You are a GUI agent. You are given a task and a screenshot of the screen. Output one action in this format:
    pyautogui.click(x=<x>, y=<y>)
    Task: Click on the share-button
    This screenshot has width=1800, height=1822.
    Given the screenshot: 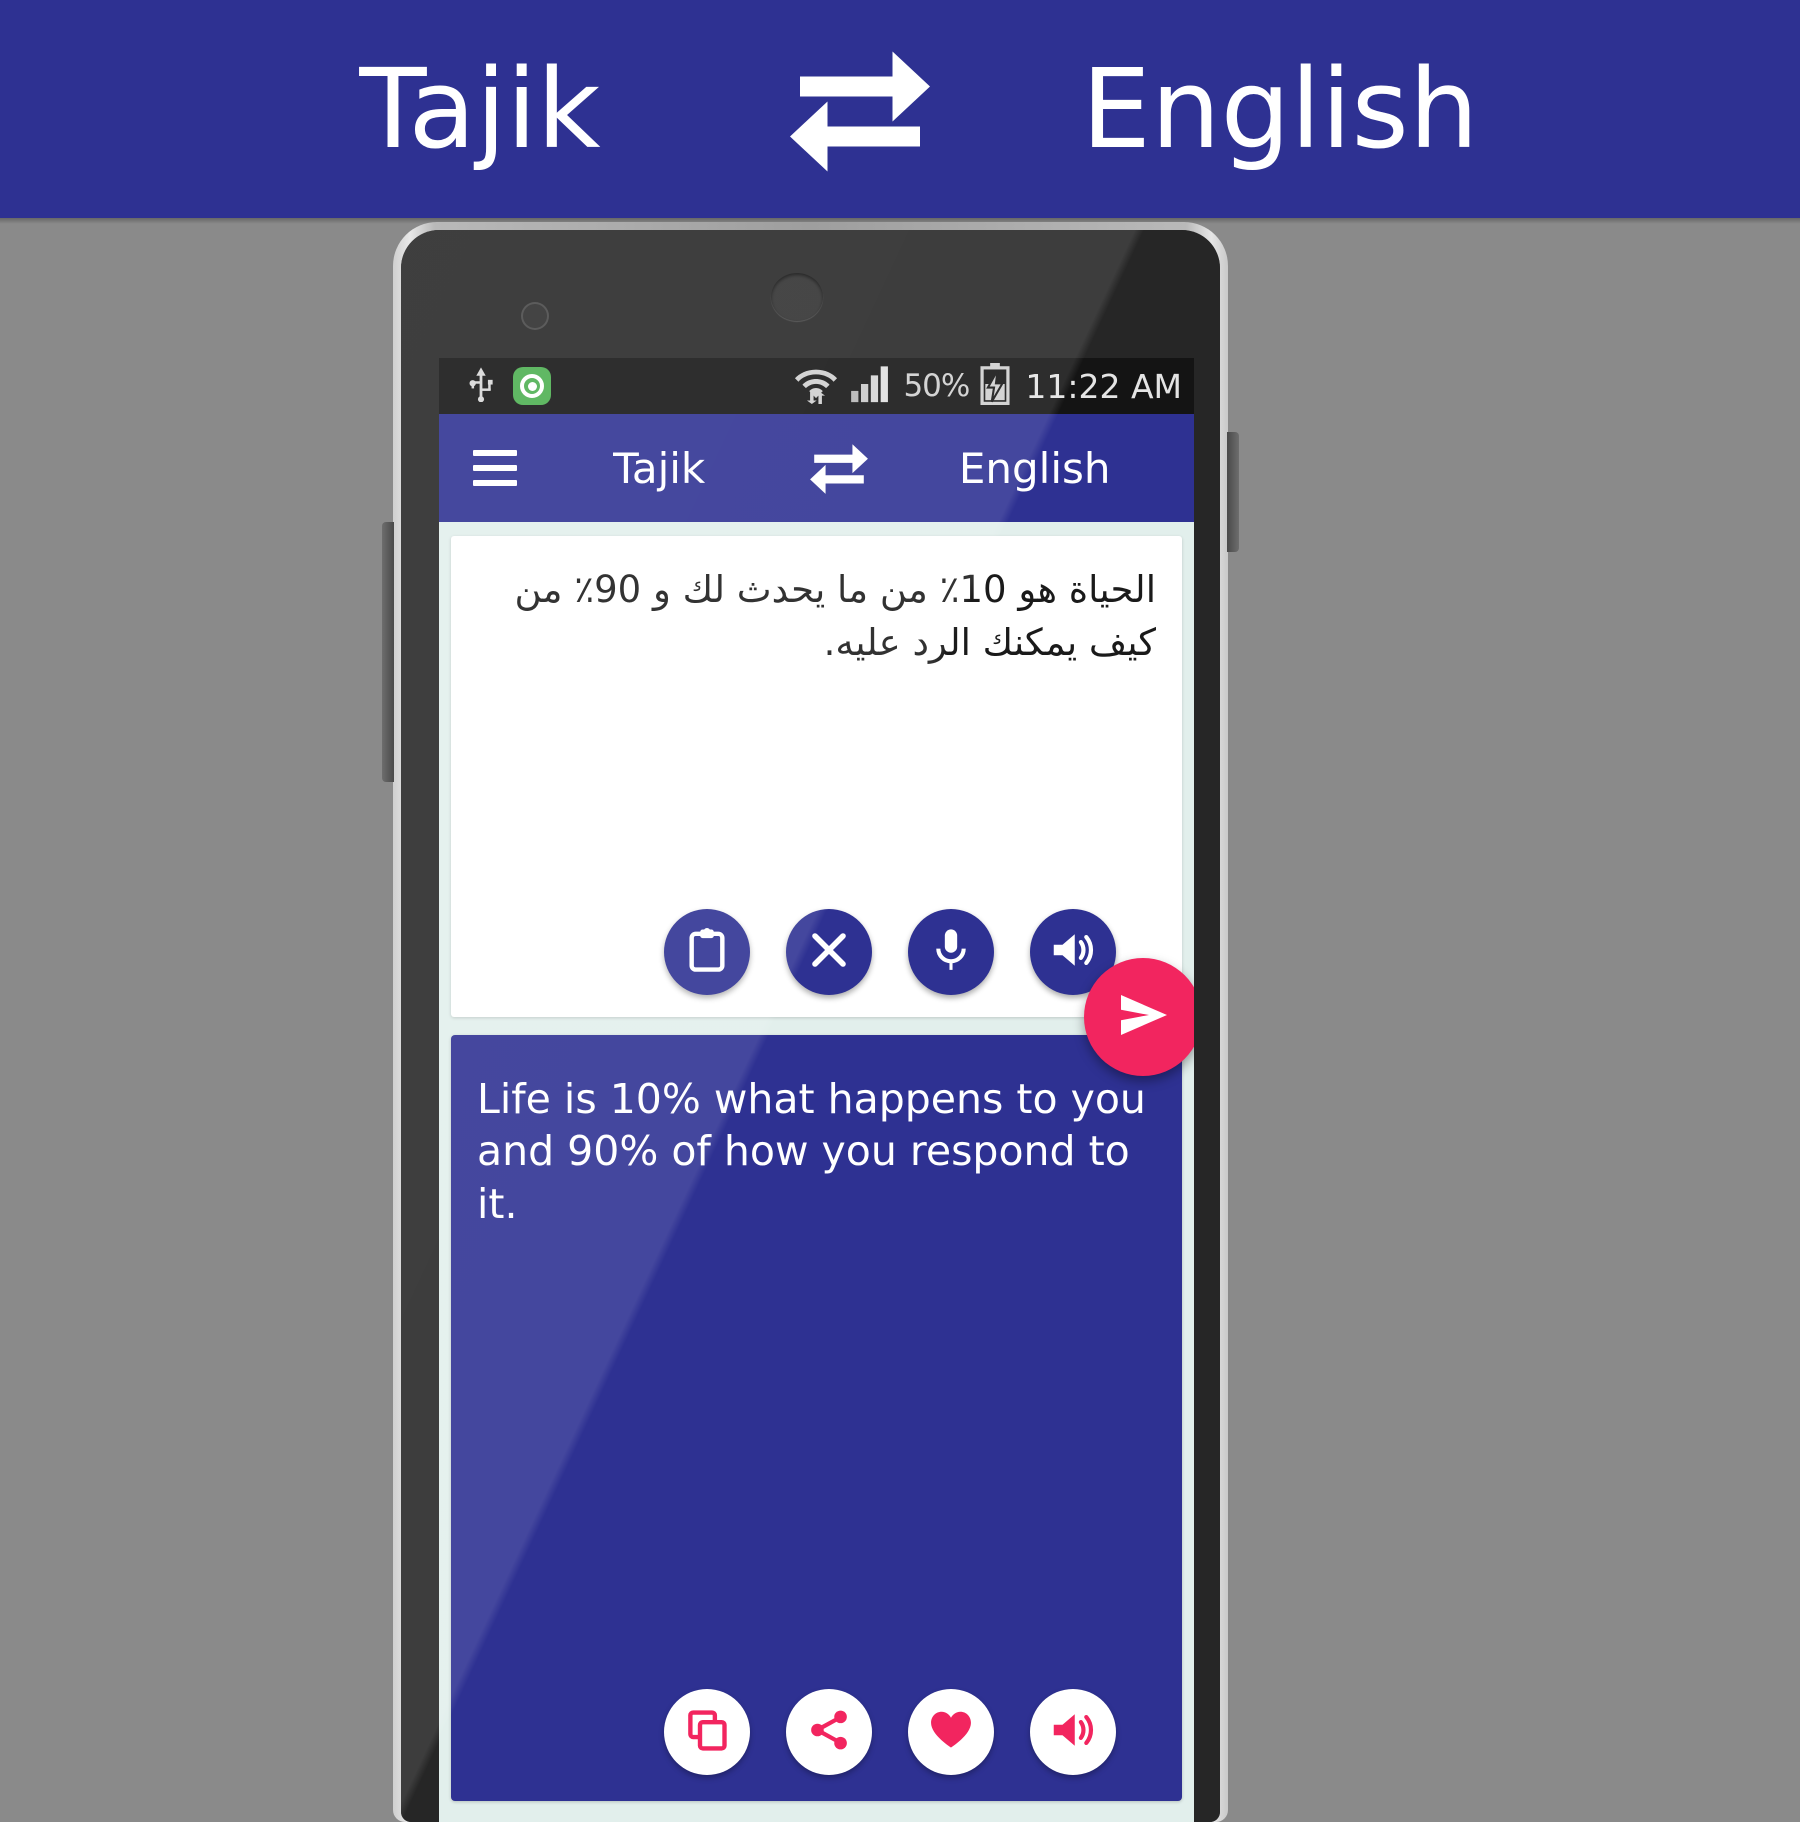 What is the action you would take?
    pyautogui.click(x=829, y=1732)
    